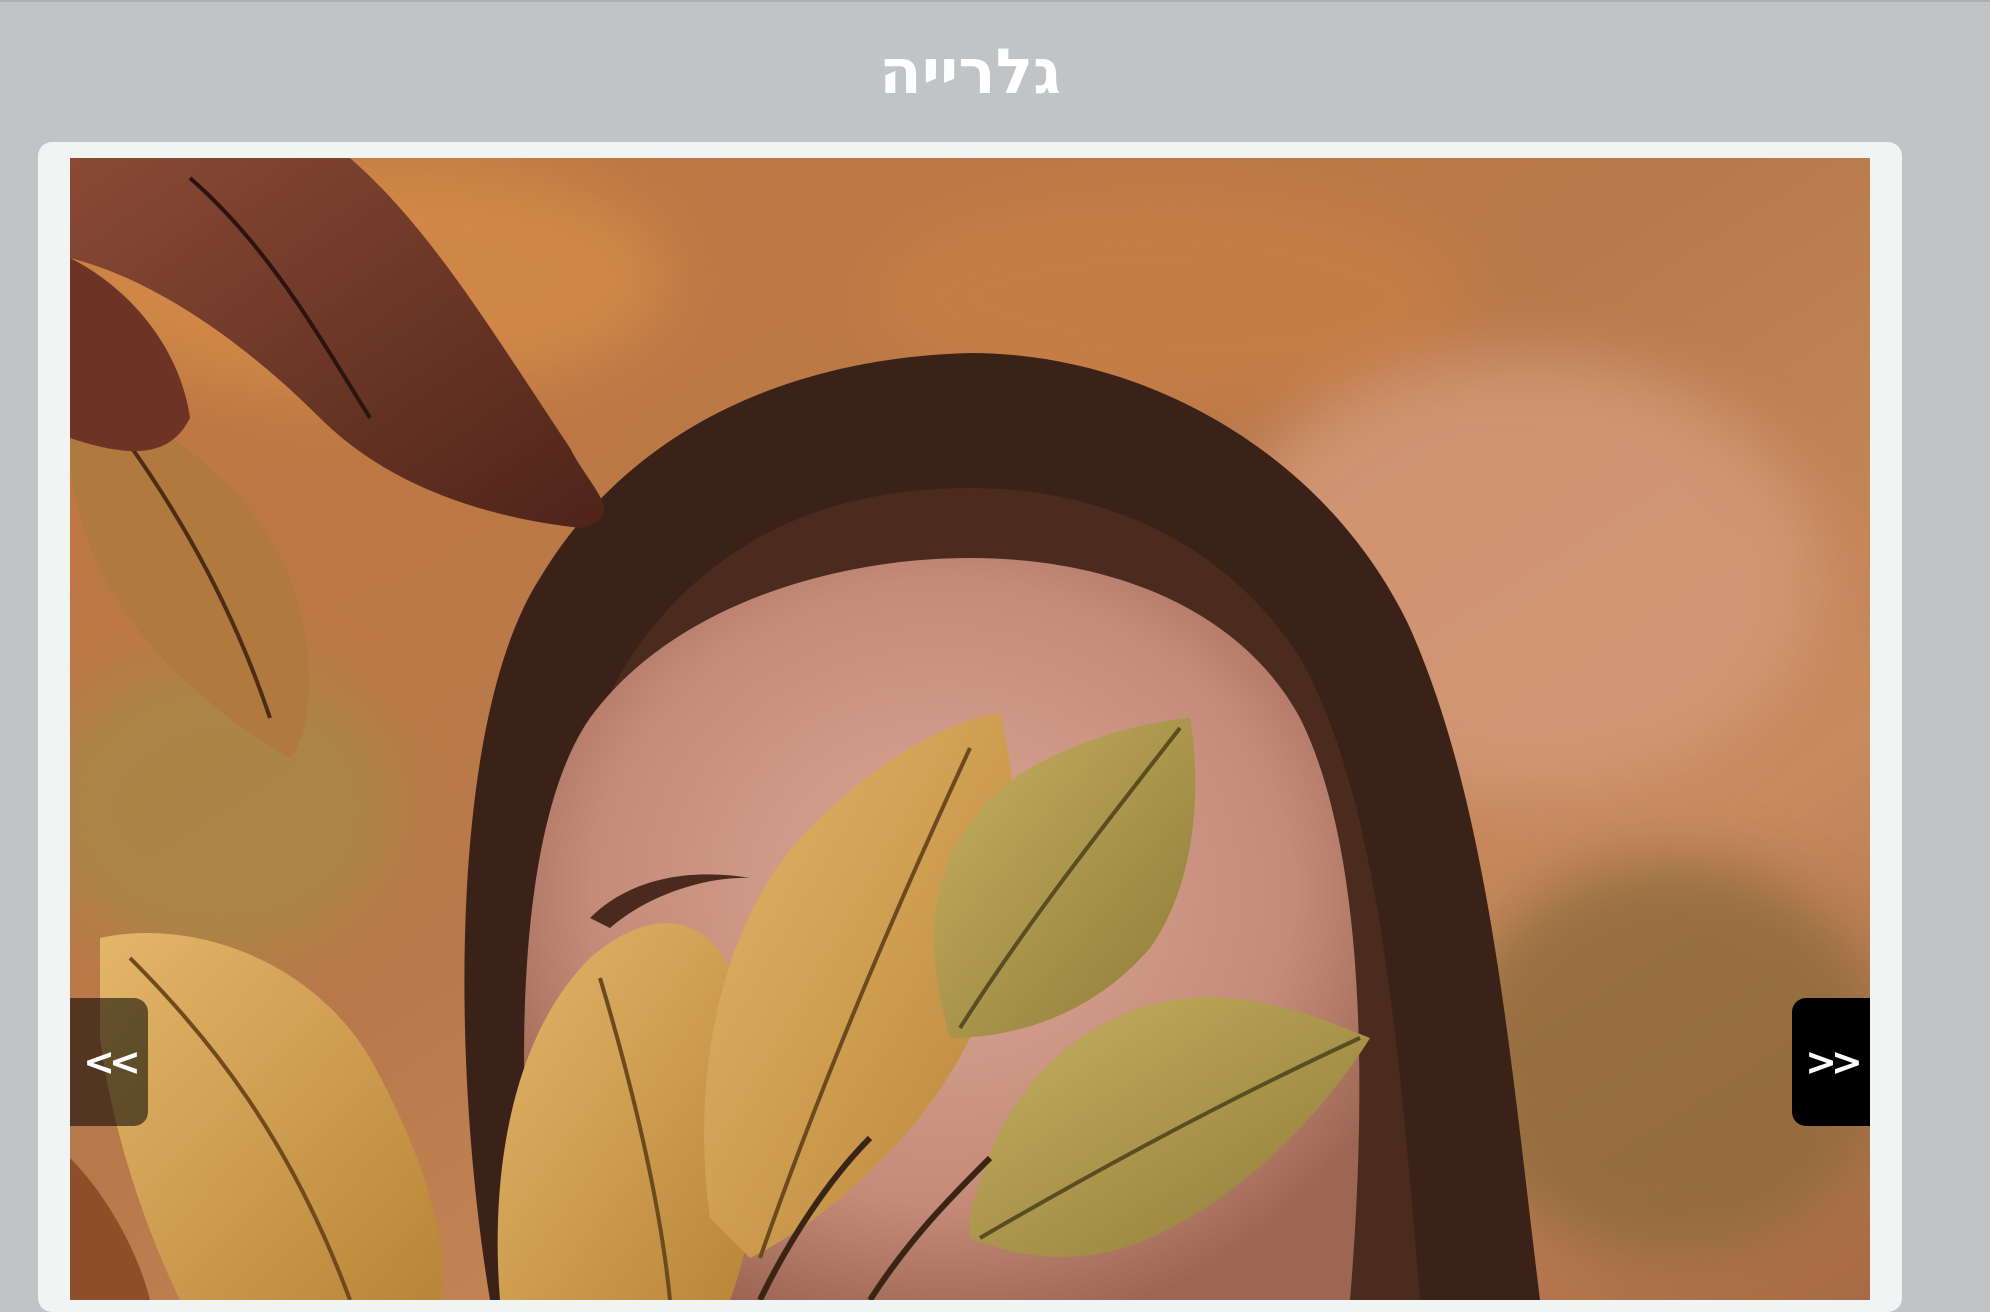  Describe the element at coordinates (995, 1) in the screenshot. I see `top-border` at that location.